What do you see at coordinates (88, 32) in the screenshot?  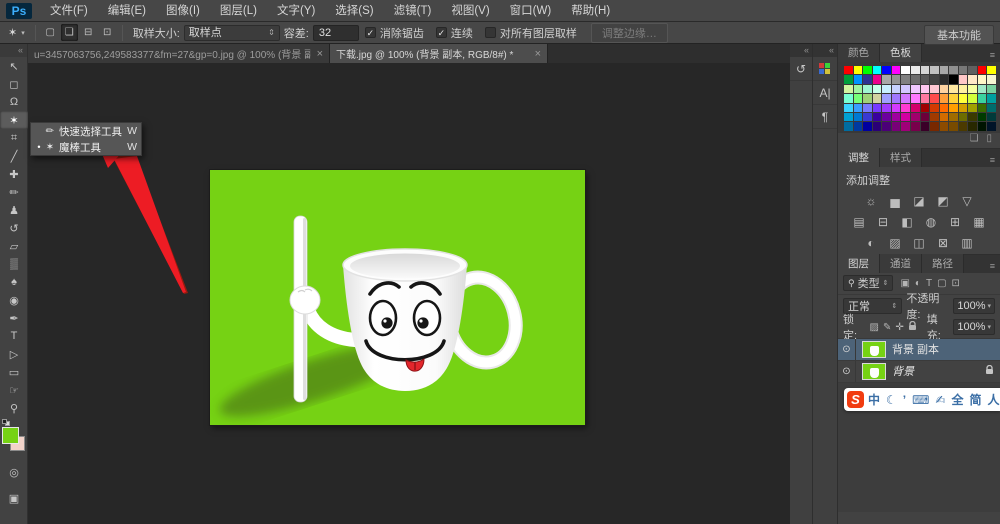 I see `subtract-selection-icon: ⊟` at bounding box center [88, 32].